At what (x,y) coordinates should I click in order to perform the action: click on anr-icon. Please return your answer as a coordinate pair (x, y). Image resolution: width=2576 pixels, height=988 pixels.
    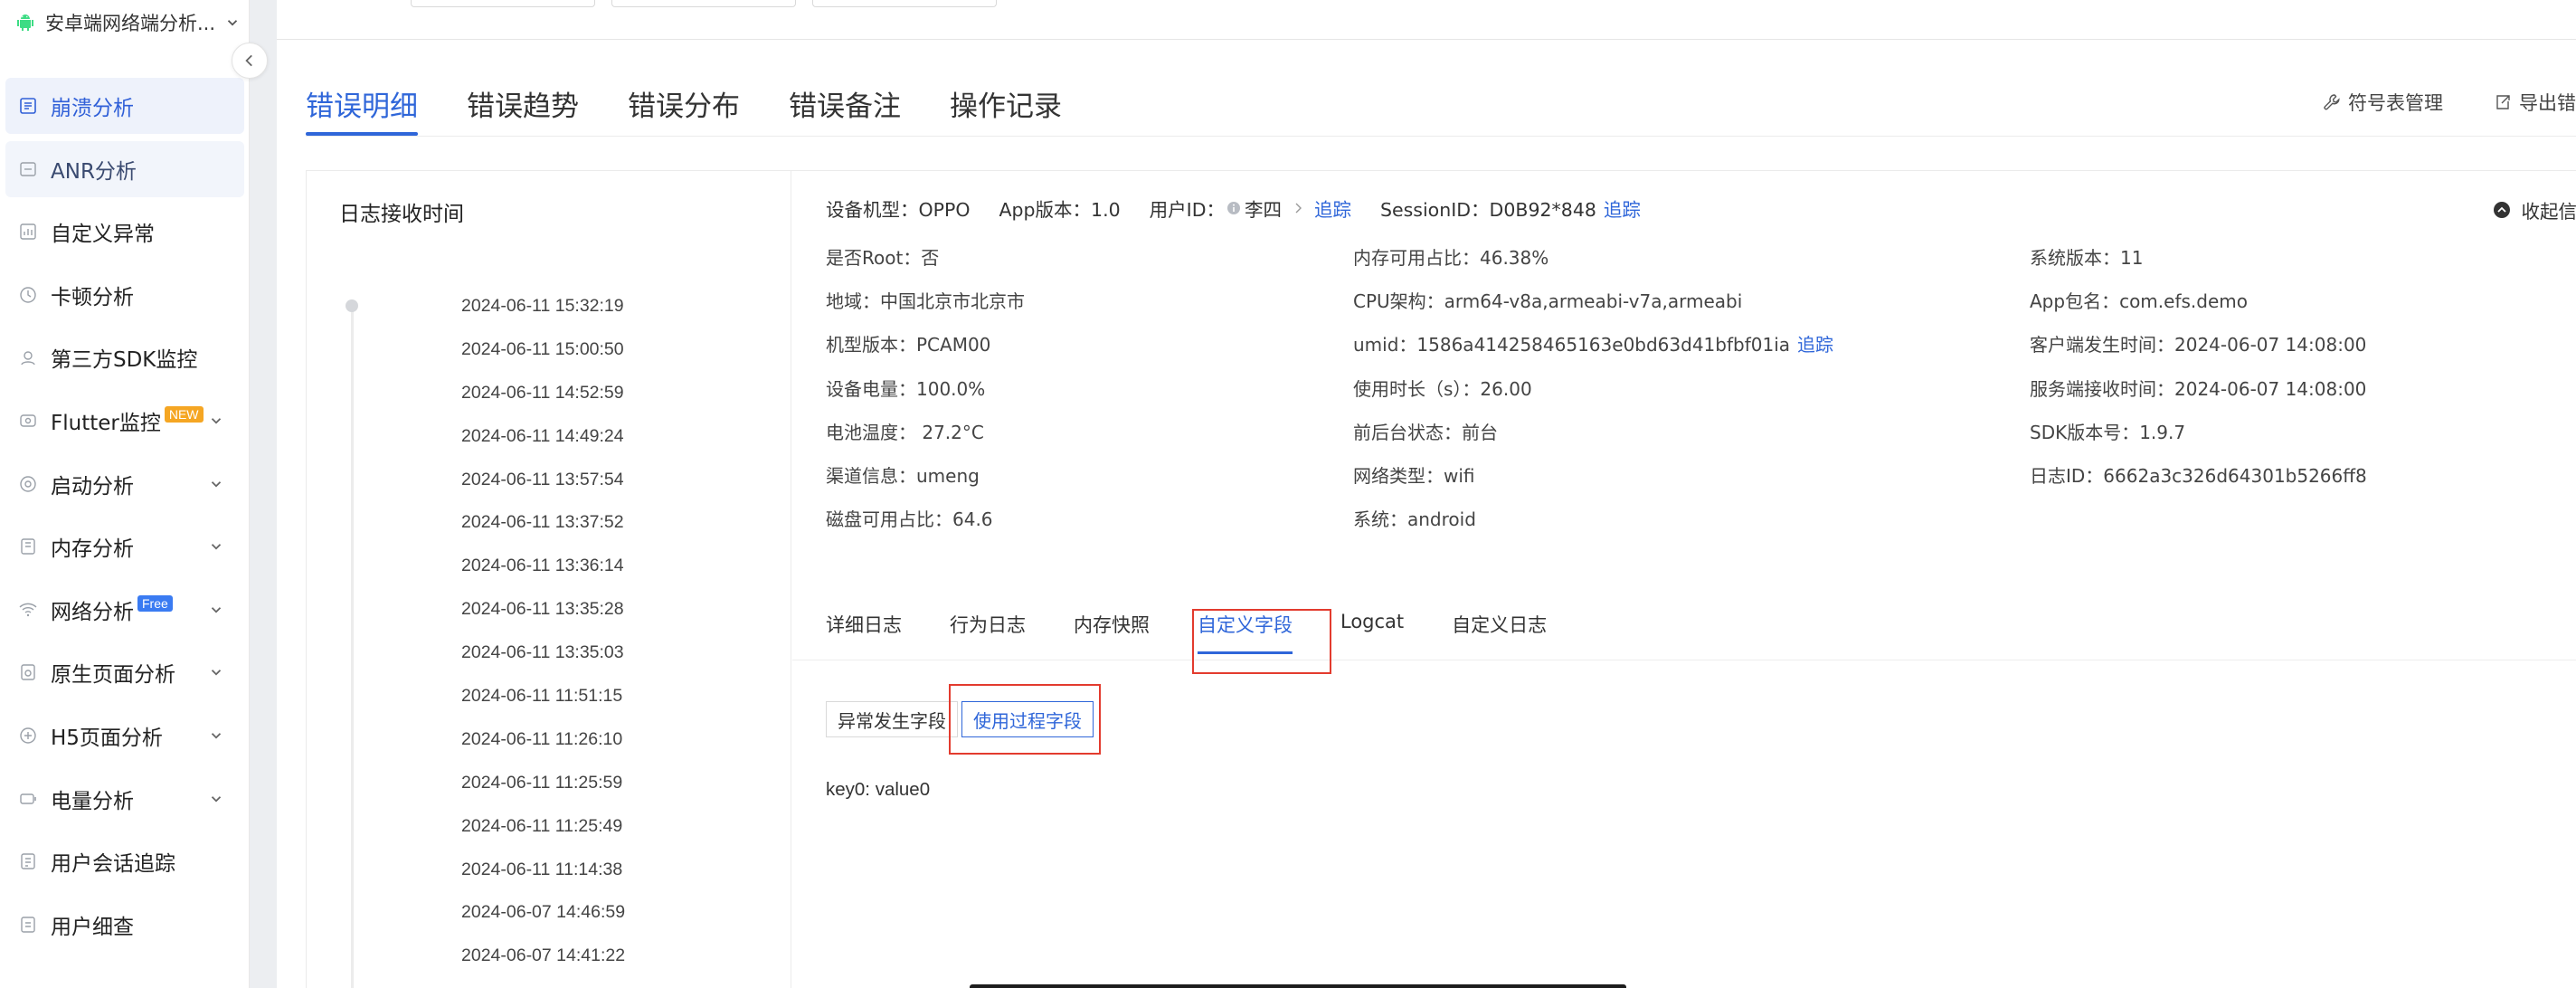
    Looking at the image, I should click on (28, 169).